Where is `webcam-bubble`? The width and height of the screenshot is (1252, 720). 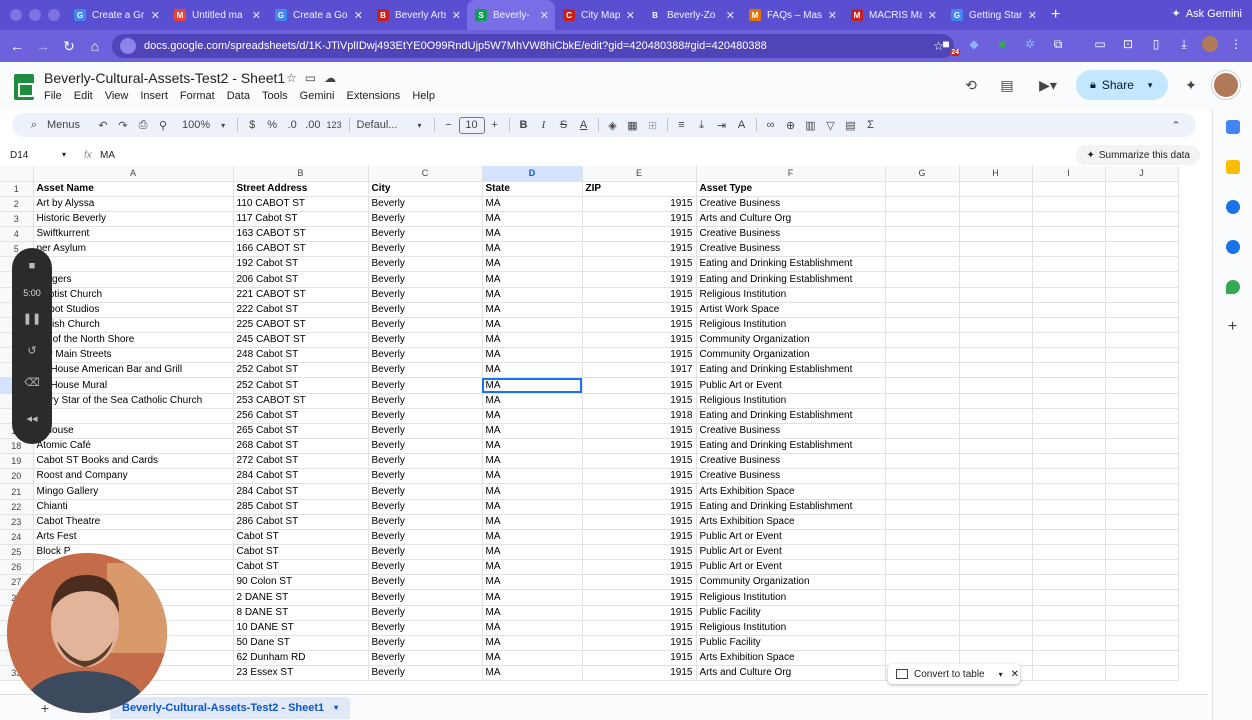 webcam-bubble is located at coordinates (87, 633).